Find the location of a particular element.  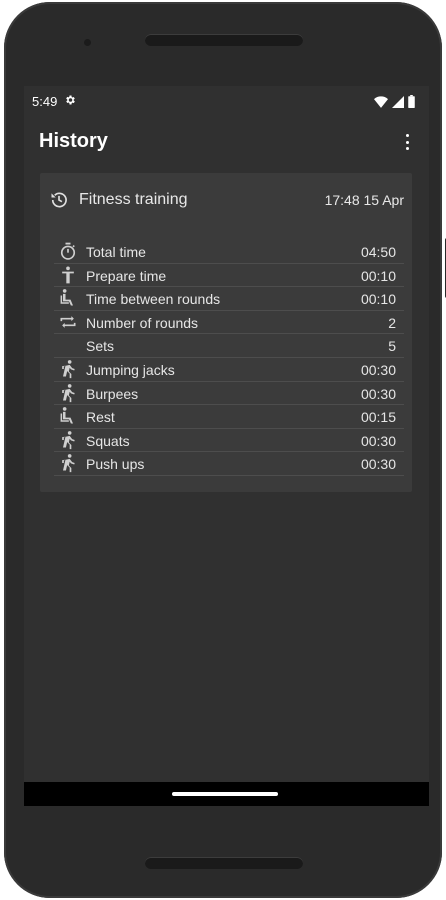

list-item-value: 04:50 is located at coordinates (378, 252).